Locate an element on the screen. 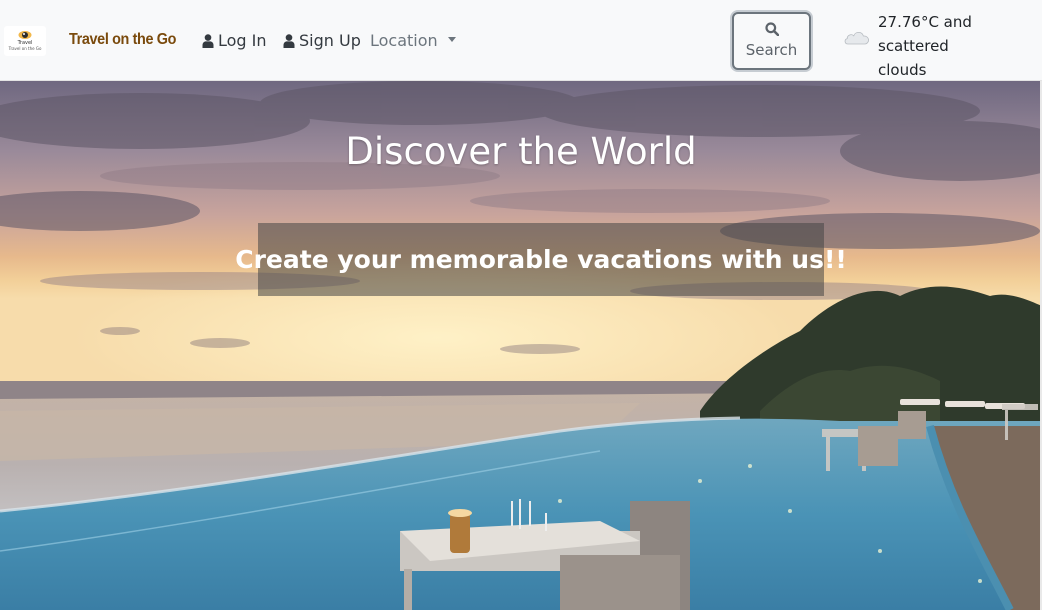 The width and height of the screenshot is (1042, 610). caret-down-icon is located at coordinates (451, 39).